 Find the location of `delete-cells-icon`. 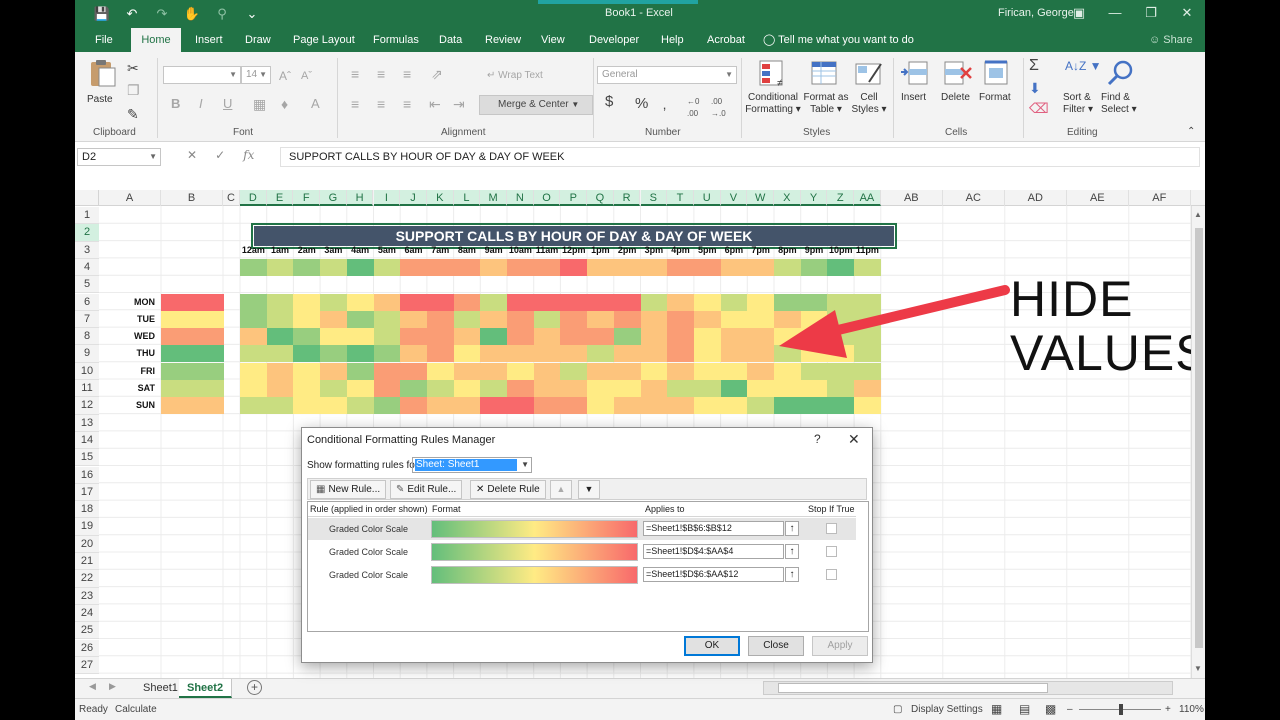

delete-cells-icon is located at coordinates (957, 74).